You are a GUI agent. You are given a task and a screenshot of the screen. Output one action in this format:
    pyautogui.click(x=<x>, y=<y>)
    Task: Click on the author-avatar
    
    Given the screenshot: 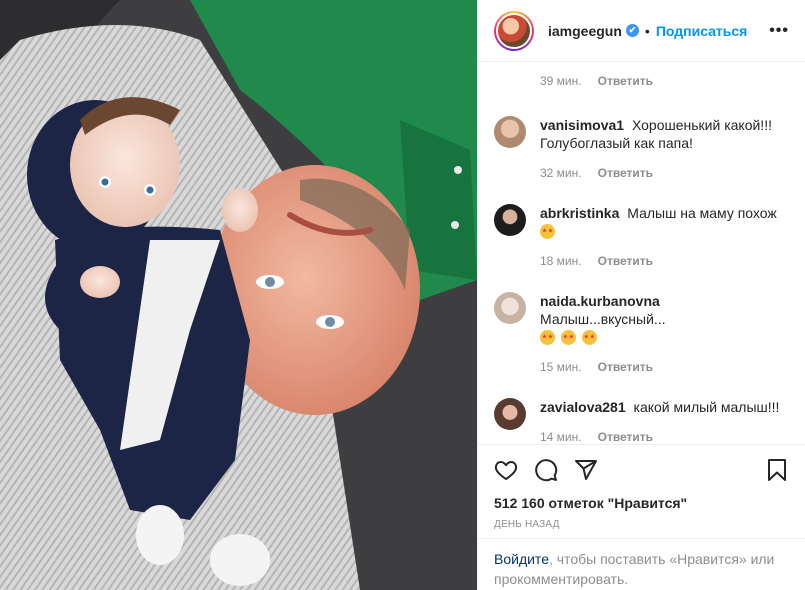 What is the action you would take?
    pyautogui.click(x=514, y=30)
    